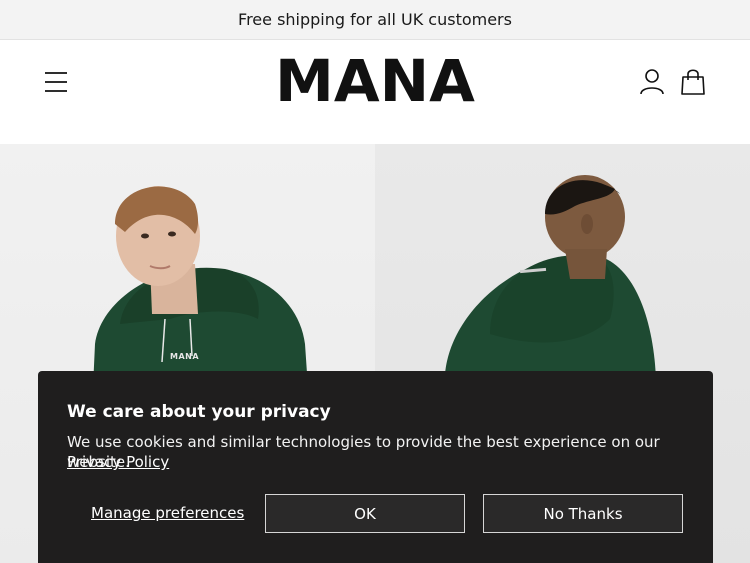 This screenshot has width=750, height=563. What do you see at coordinates (185, 356) in the screenshot?
I see `hoodie-print: MANA` at bounding box center [185, 356].